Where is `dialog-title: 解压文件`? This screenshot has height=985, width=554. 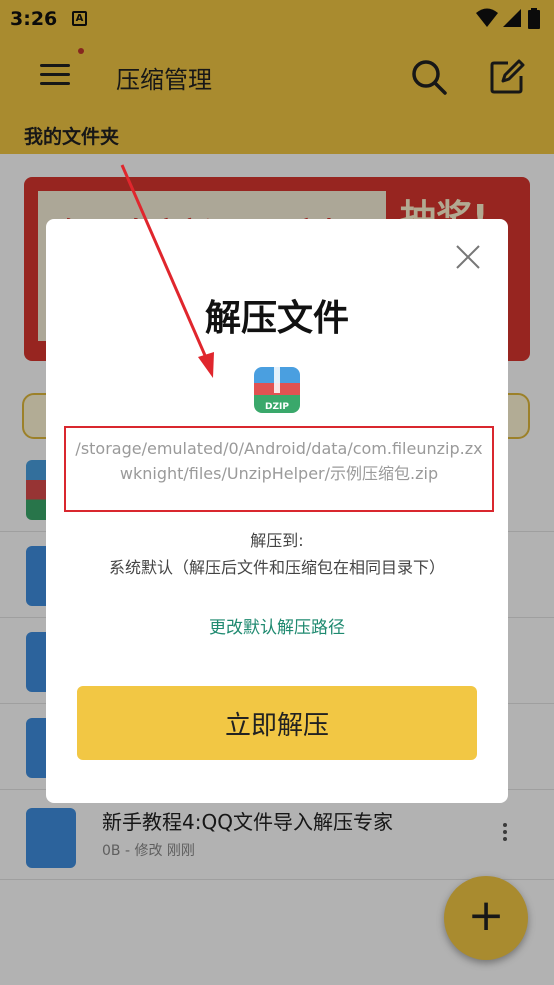
dialog-title: 解压文件 is located at coordinates (276, 318).